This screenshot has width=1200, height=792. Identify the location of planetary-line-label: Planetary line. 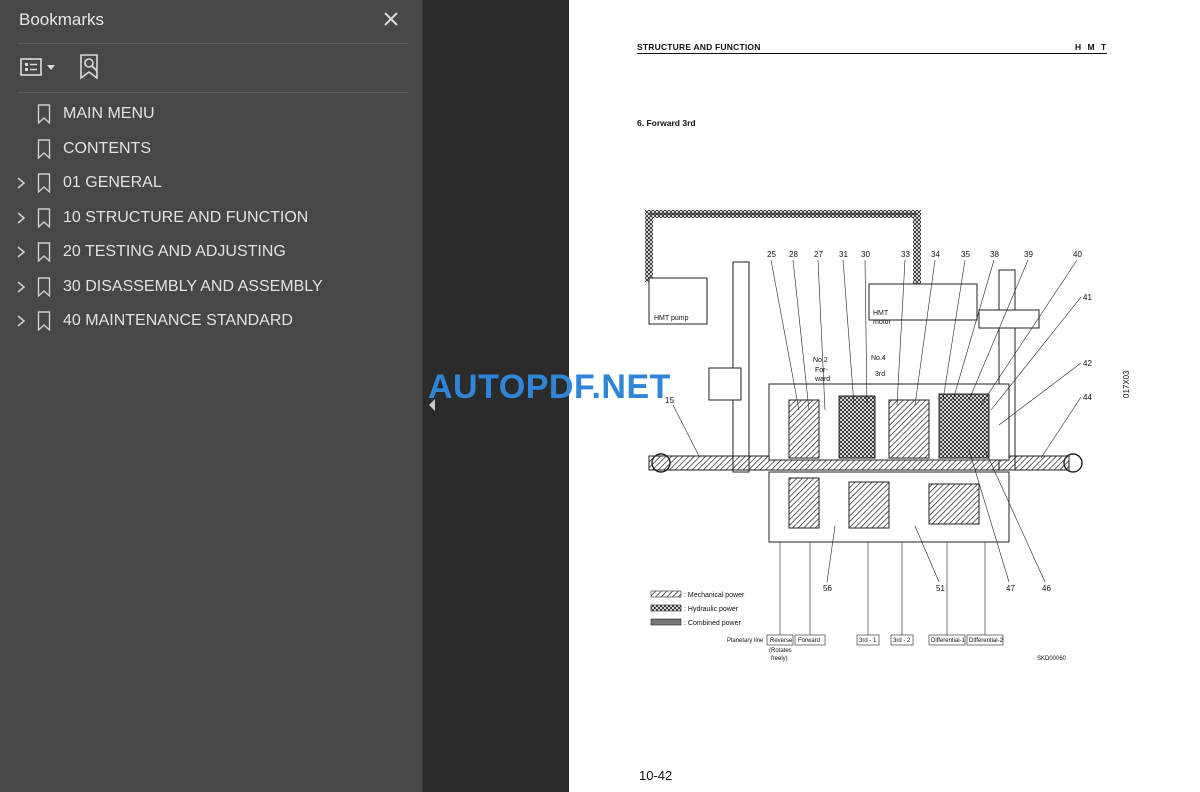
(745, 641).